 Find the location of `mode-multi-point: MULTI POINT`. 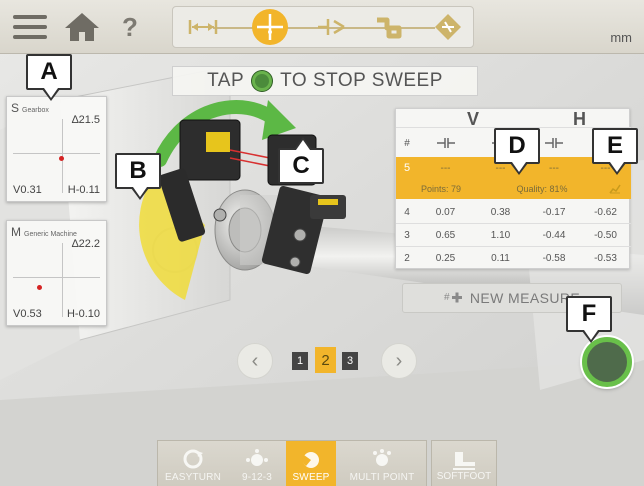

mode-multi-point: MULTI POINT is located at coordinates (382, 463).